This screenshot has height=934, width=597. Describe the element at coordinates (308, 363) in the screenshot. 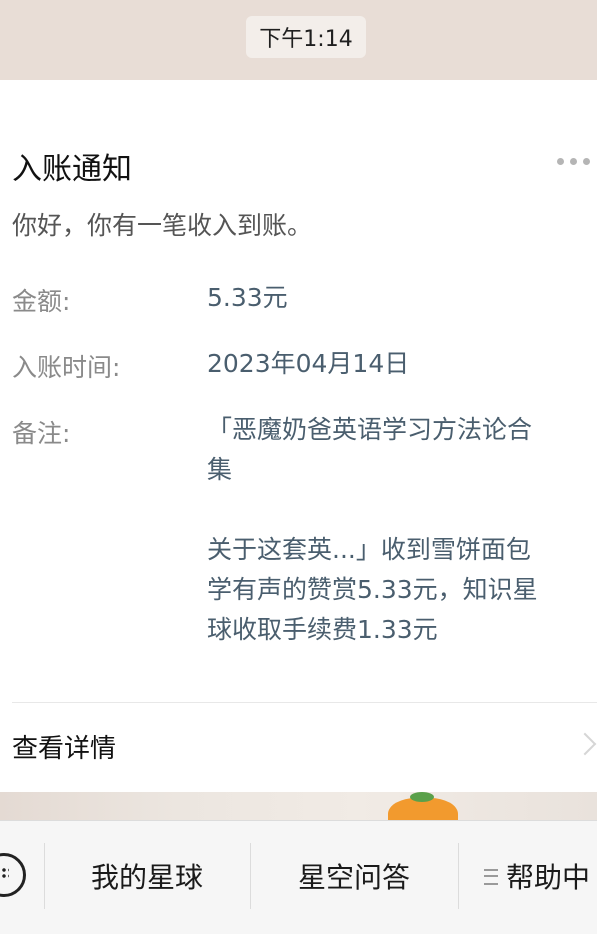

I see `time-value: 2023年04月14日` at that location.